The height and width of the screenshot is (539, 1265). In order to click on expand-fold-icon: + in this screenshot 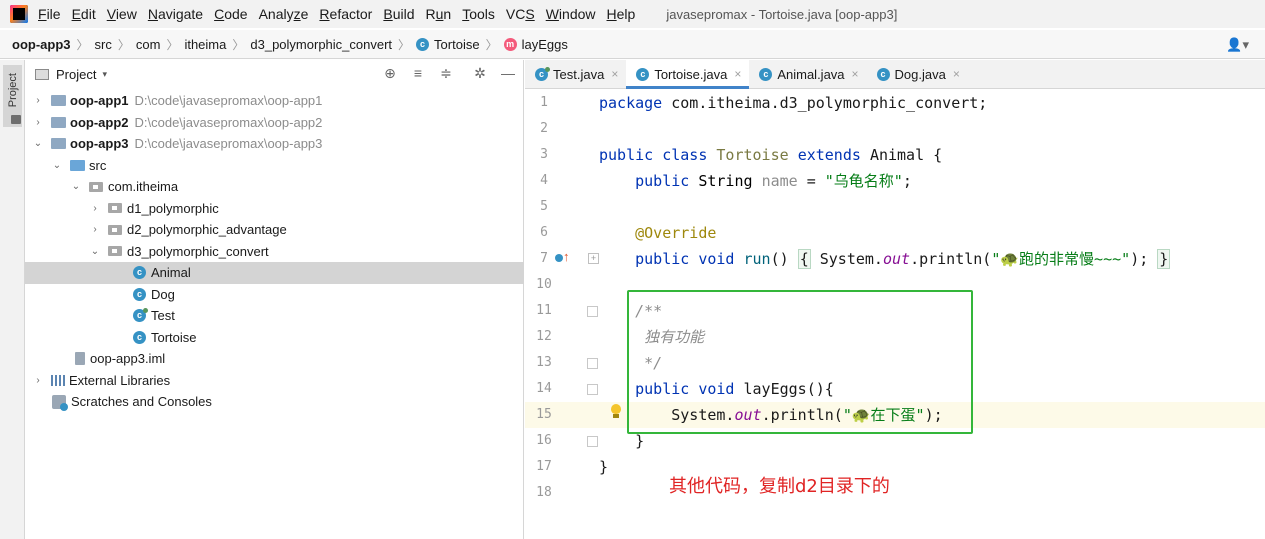, I will do `click(593, 258)`.